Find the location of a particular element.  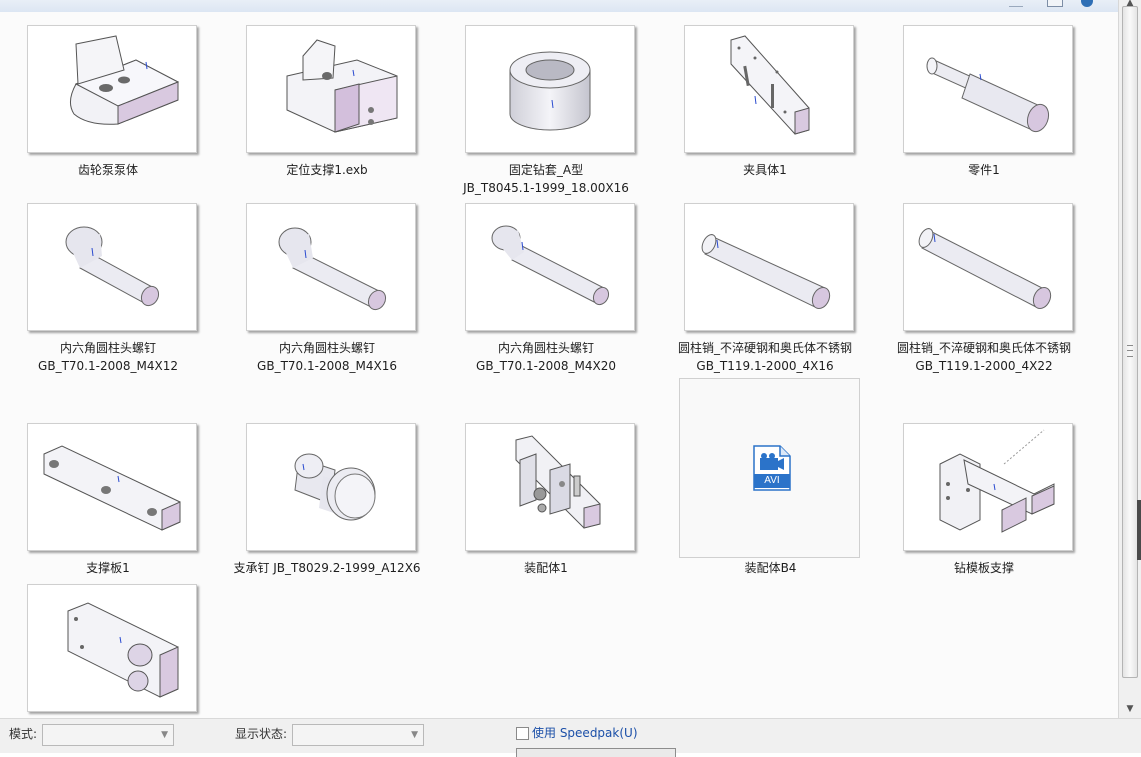

file-item-selected: AVI 装配体B4 is located at coordinates (769, 476).